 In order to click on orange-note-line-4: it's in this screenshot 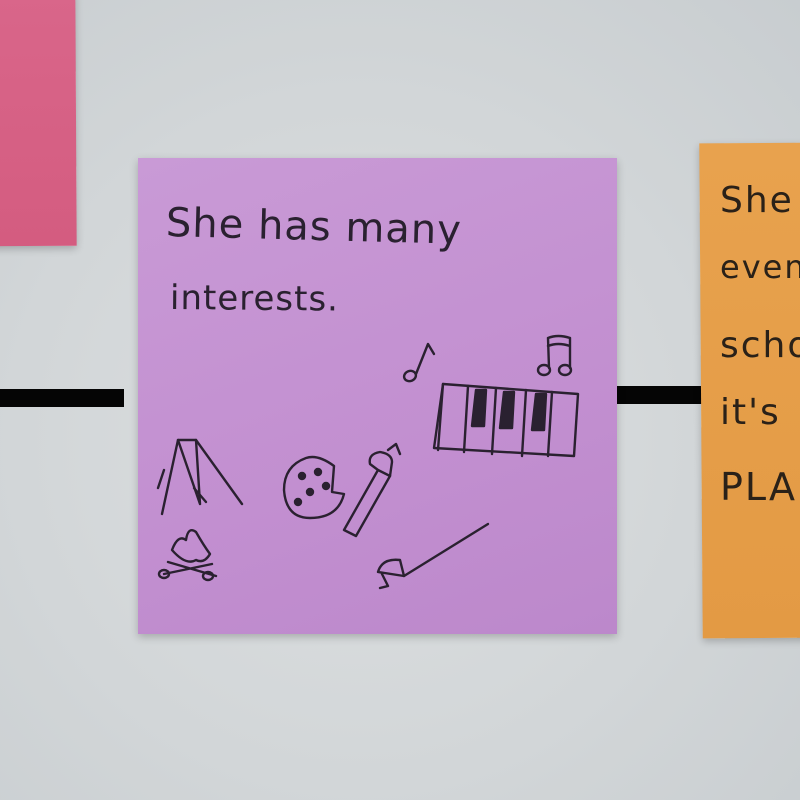, I will do `click(750, 412)`.